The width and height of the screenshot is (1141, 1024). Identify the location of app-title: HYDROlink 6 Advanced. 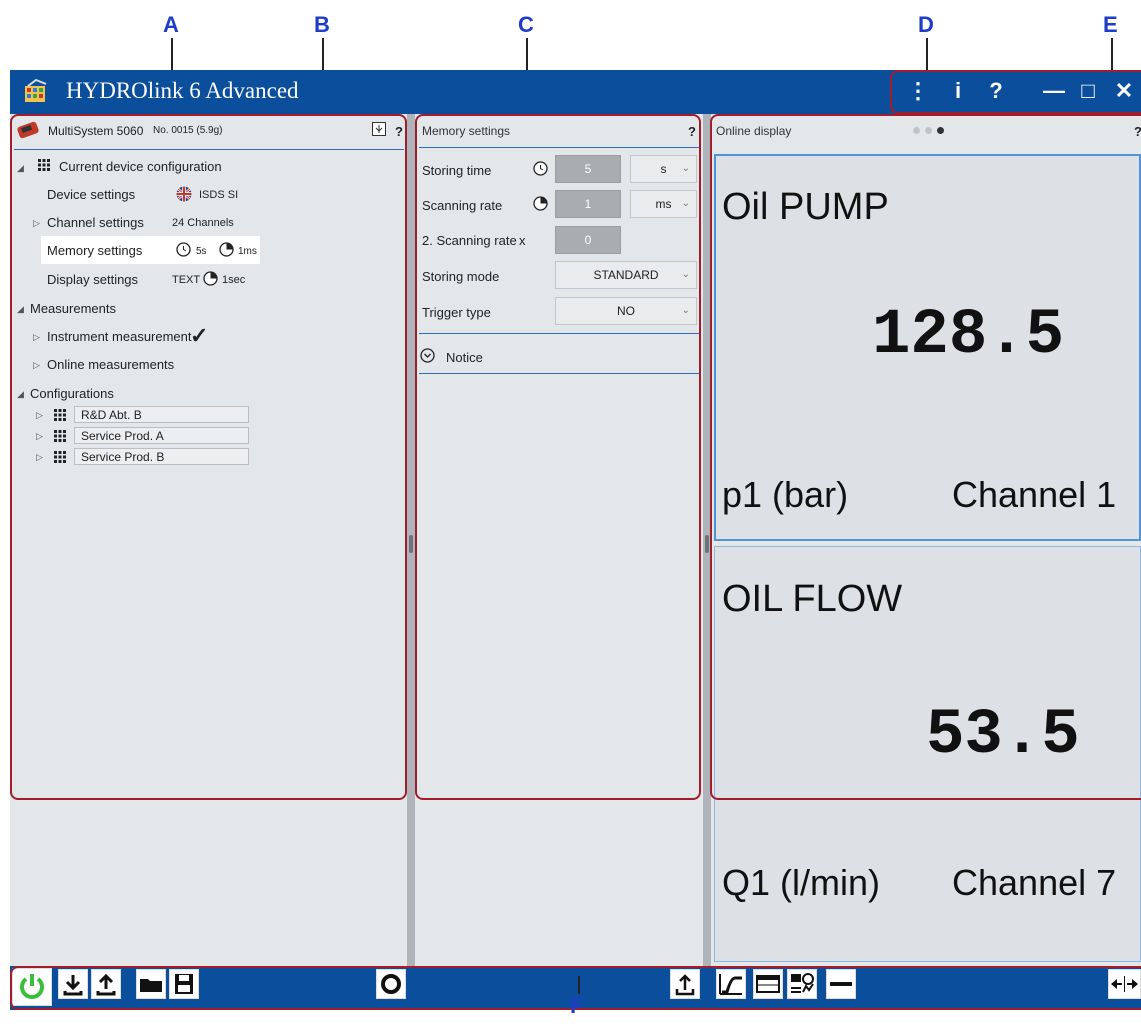
(182, 90).